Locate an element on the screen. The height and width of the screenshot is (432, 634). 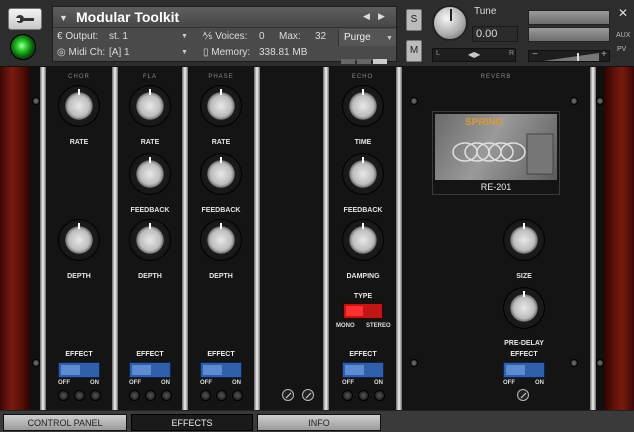
close-icon: ✕ is located at coordinates (623, 13).